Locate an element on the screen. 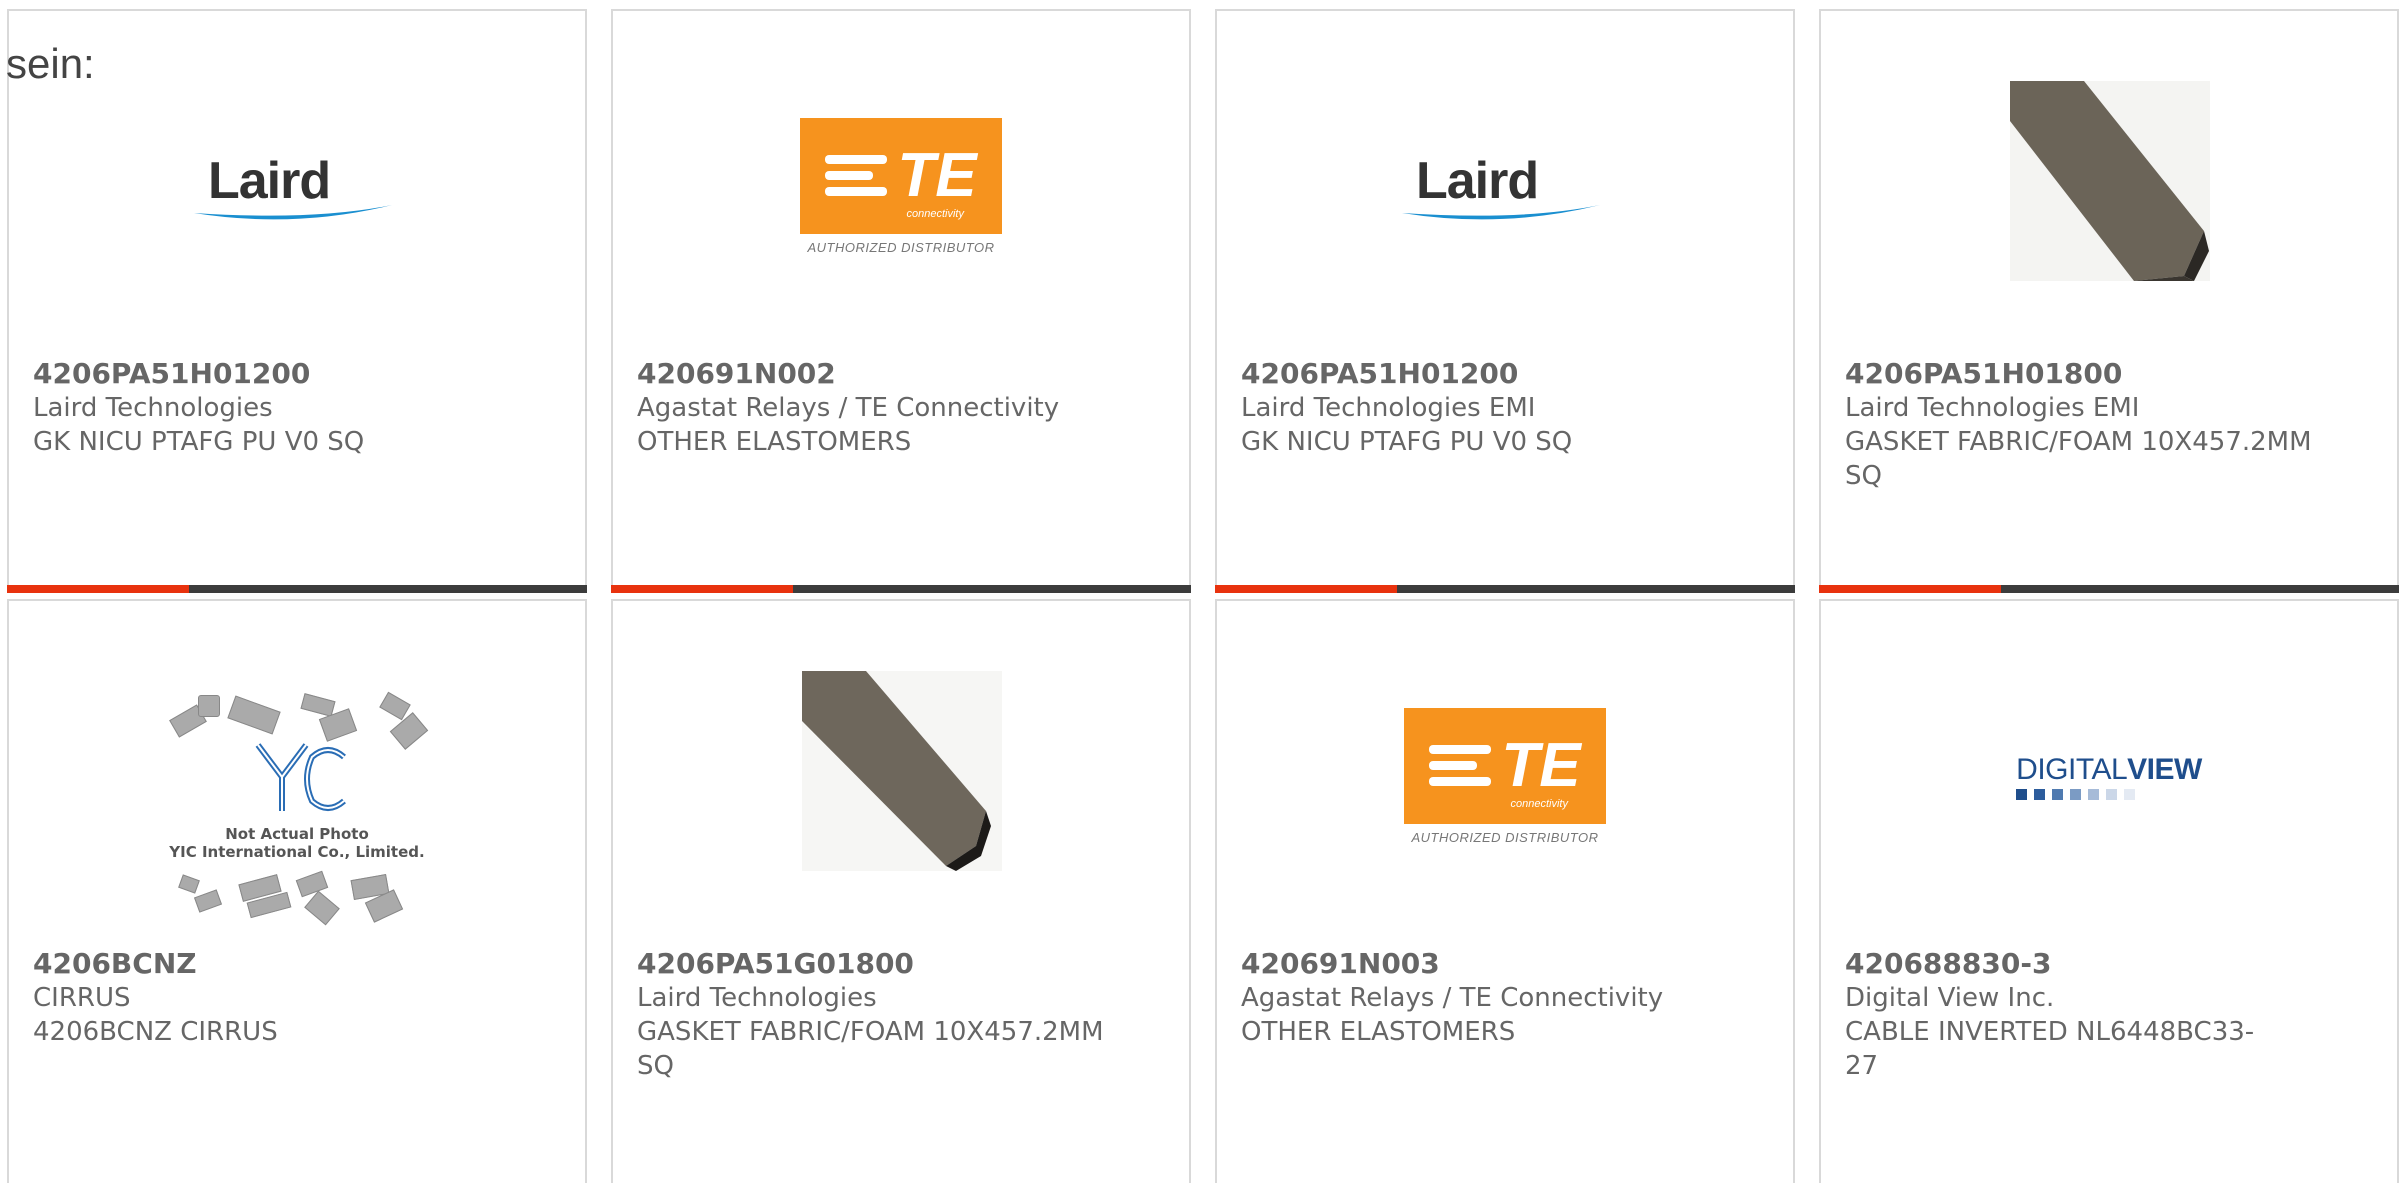 The image size is (2400, 1183). product-image: DIGITALVIEW is located at coordinates (2109, 776).